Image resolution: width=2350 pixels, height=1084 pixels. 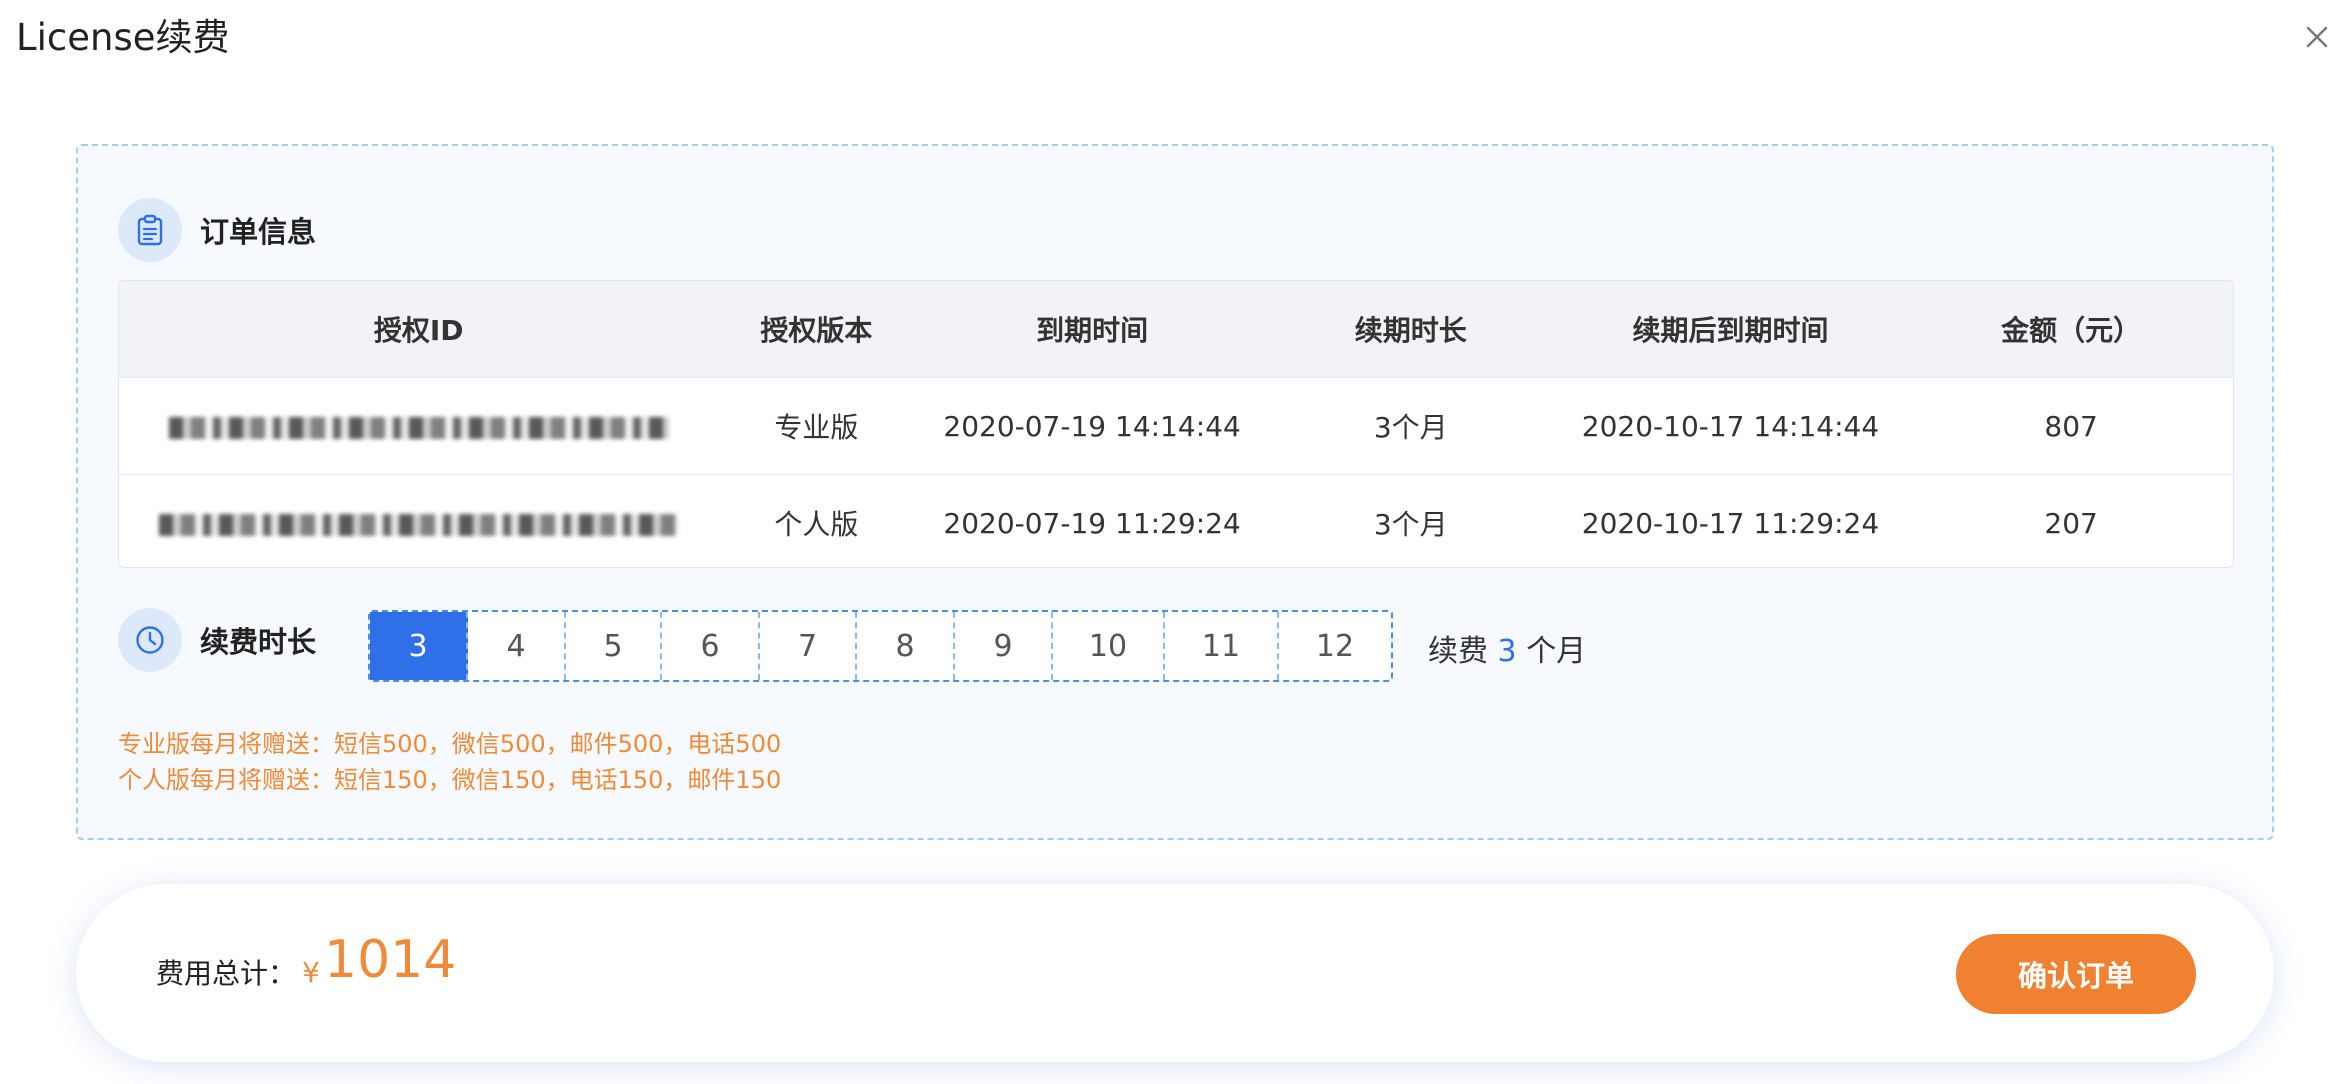 I want to click on total-amount: 1014, so click(x=390, y=960).